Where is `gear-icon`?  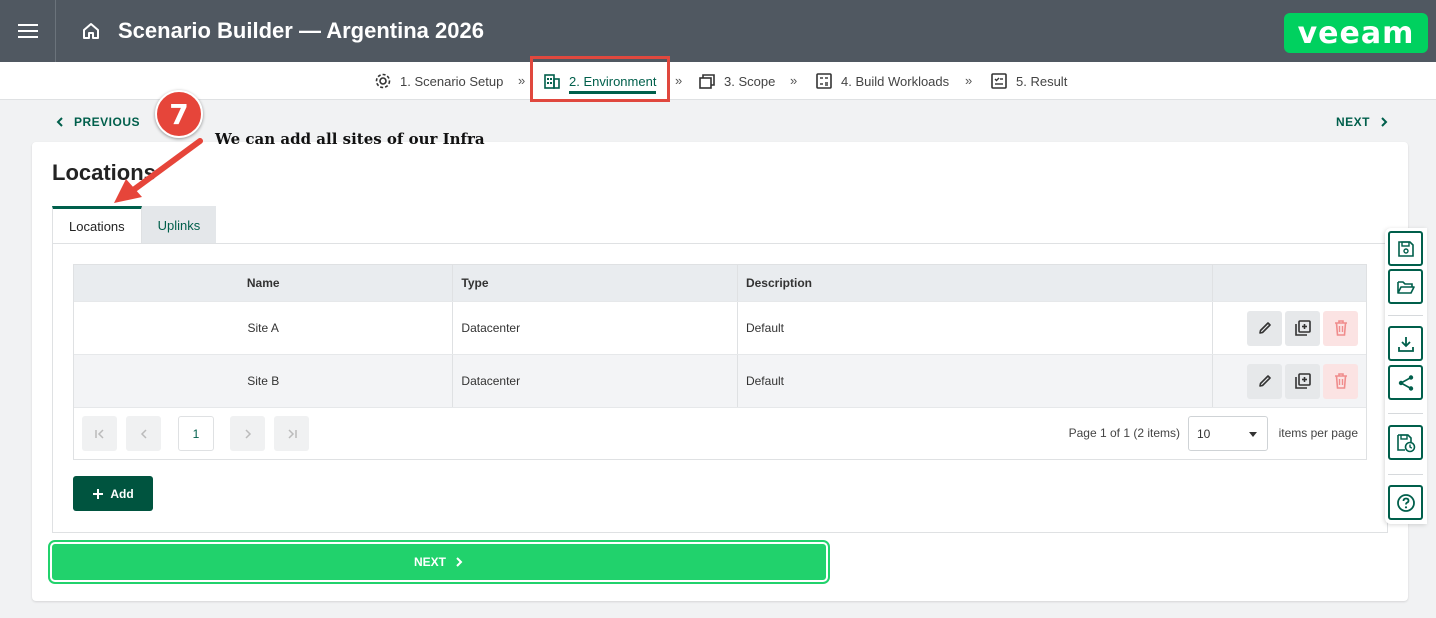
gear-icon is located at coordinates (383, 81).